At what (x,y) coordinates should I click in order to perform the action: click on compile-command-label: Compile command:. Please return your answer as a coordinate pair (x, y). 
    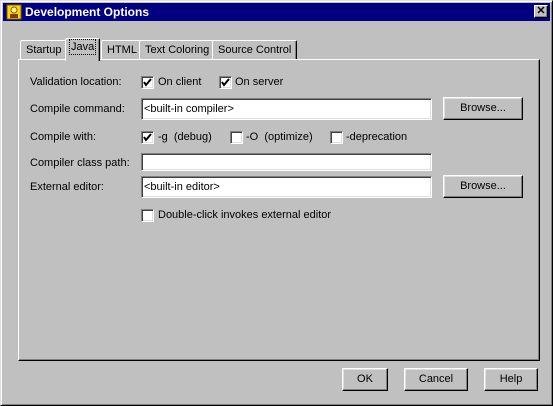
    Looking at the image, I should click on (77, 109).